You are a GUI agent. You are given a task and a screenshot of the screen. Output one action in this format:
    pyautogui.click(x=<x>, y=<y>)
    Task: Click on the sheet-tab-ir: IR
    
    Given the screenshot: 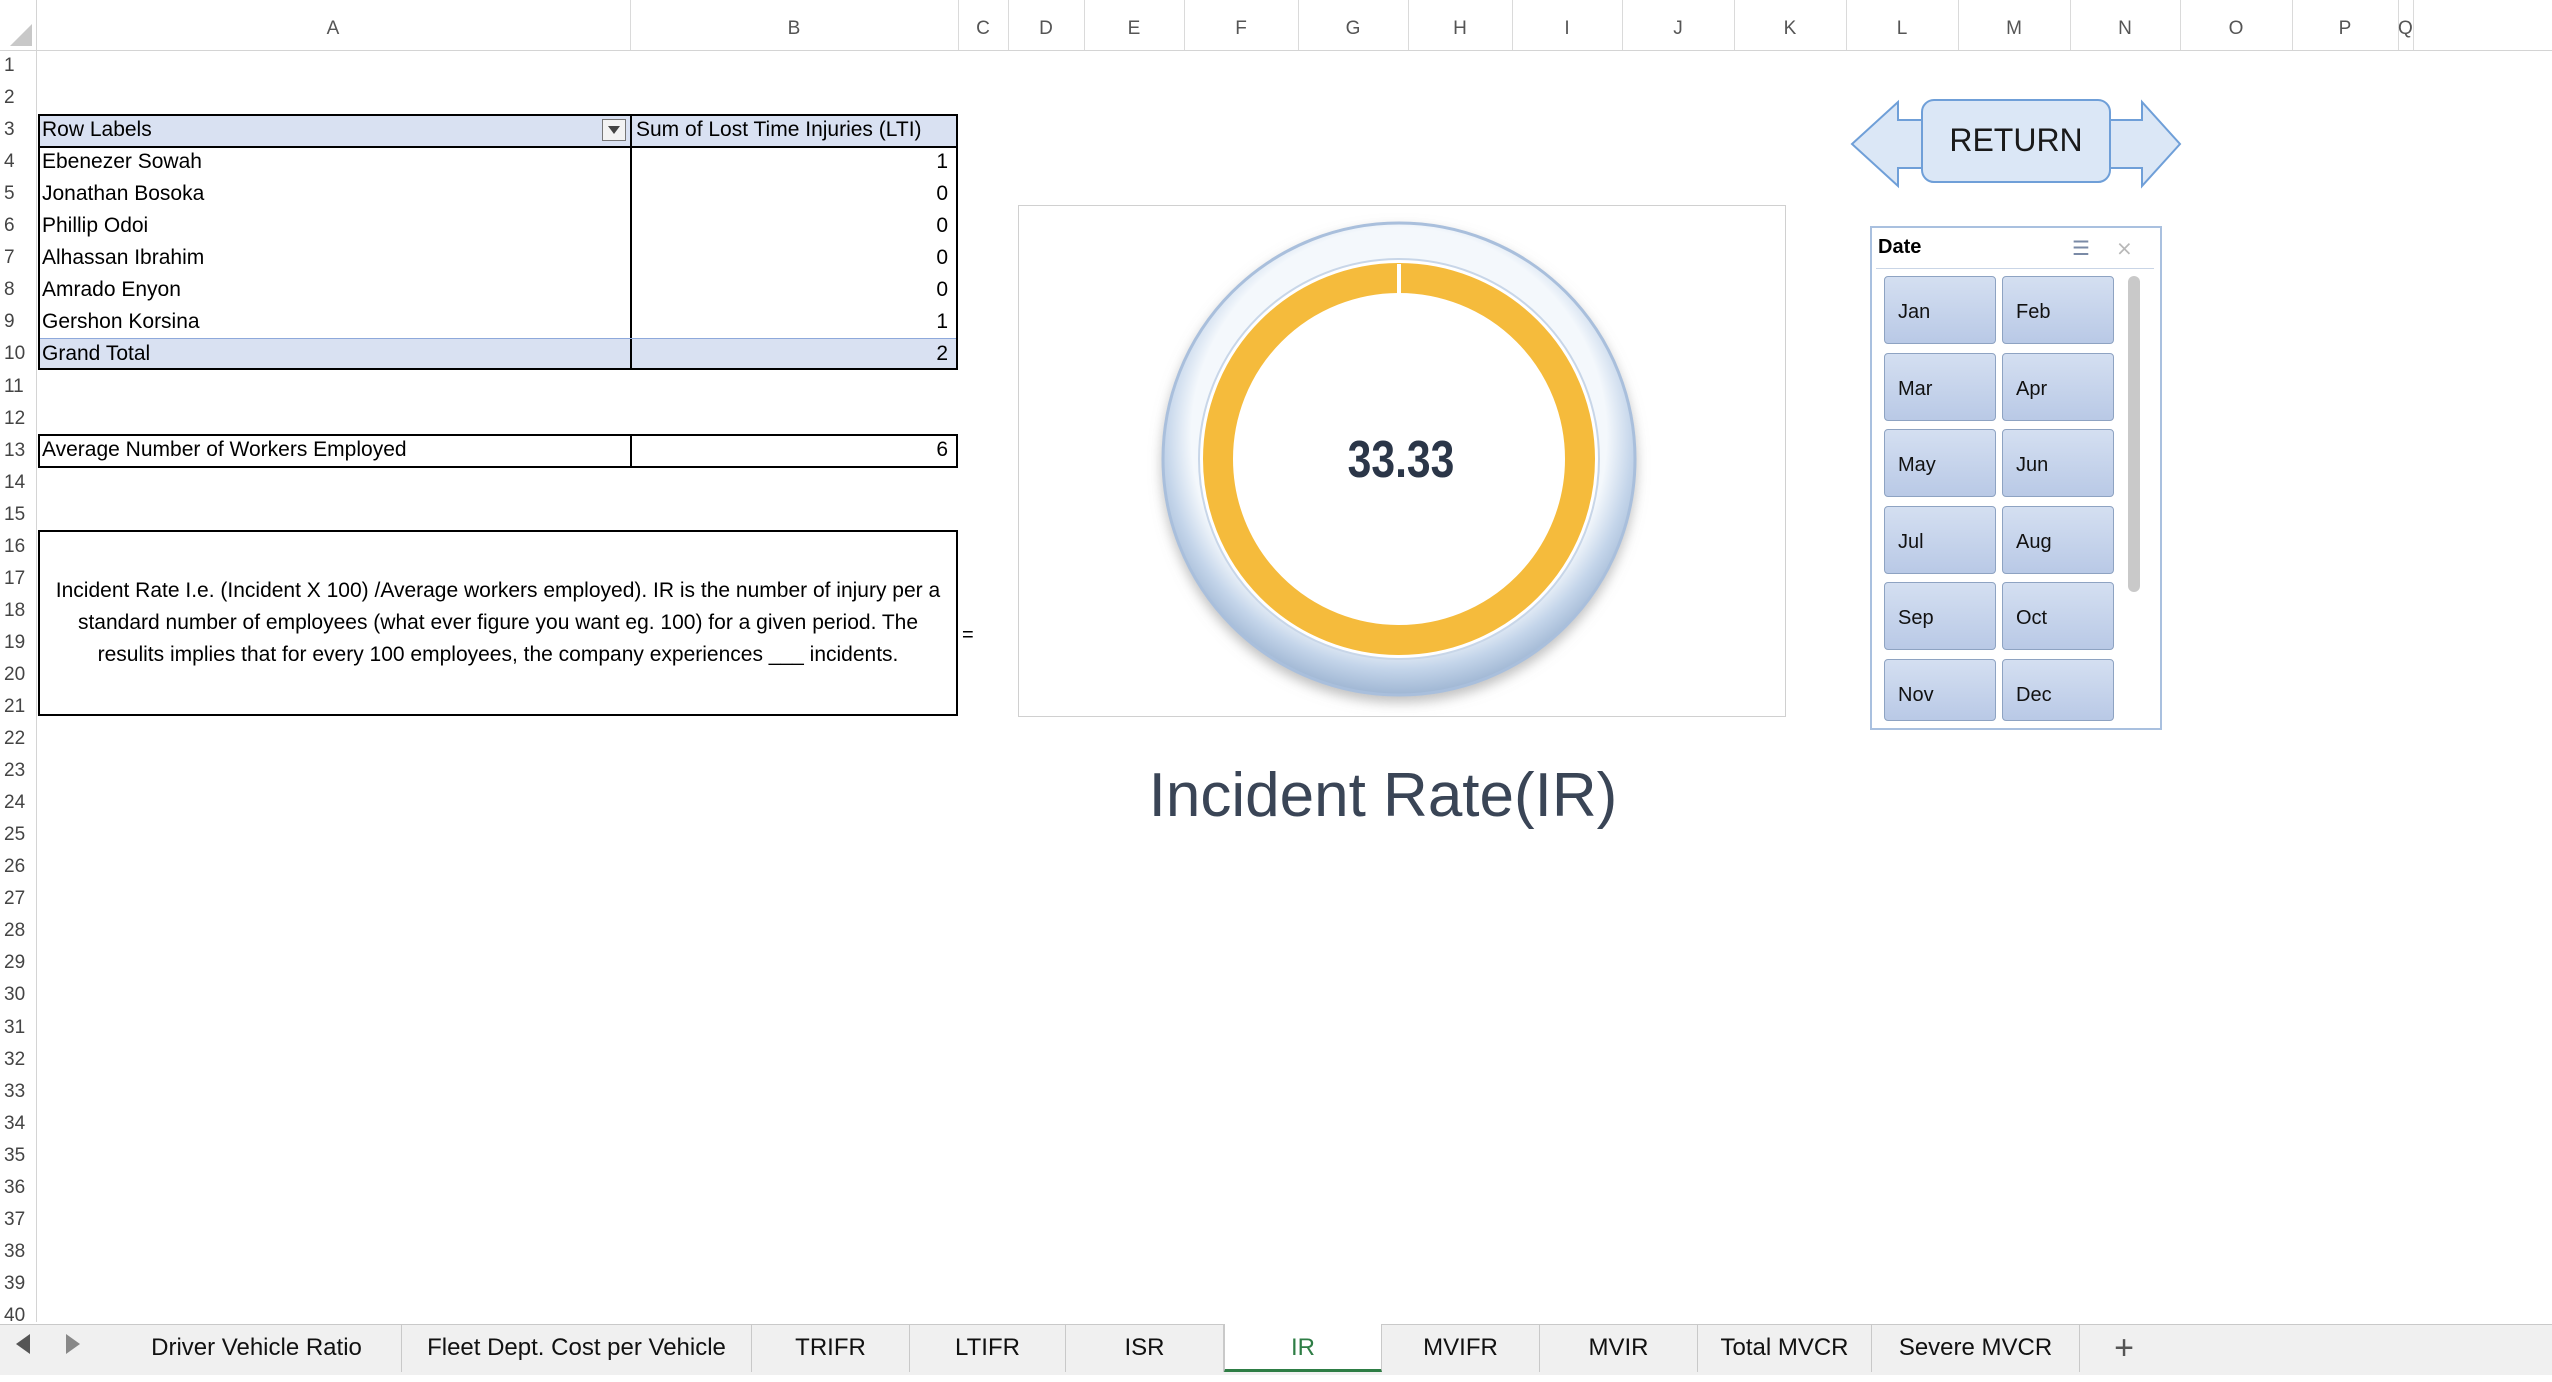 What is the action you would take?
    pyautogui.click(x=1303, y=1348)
    